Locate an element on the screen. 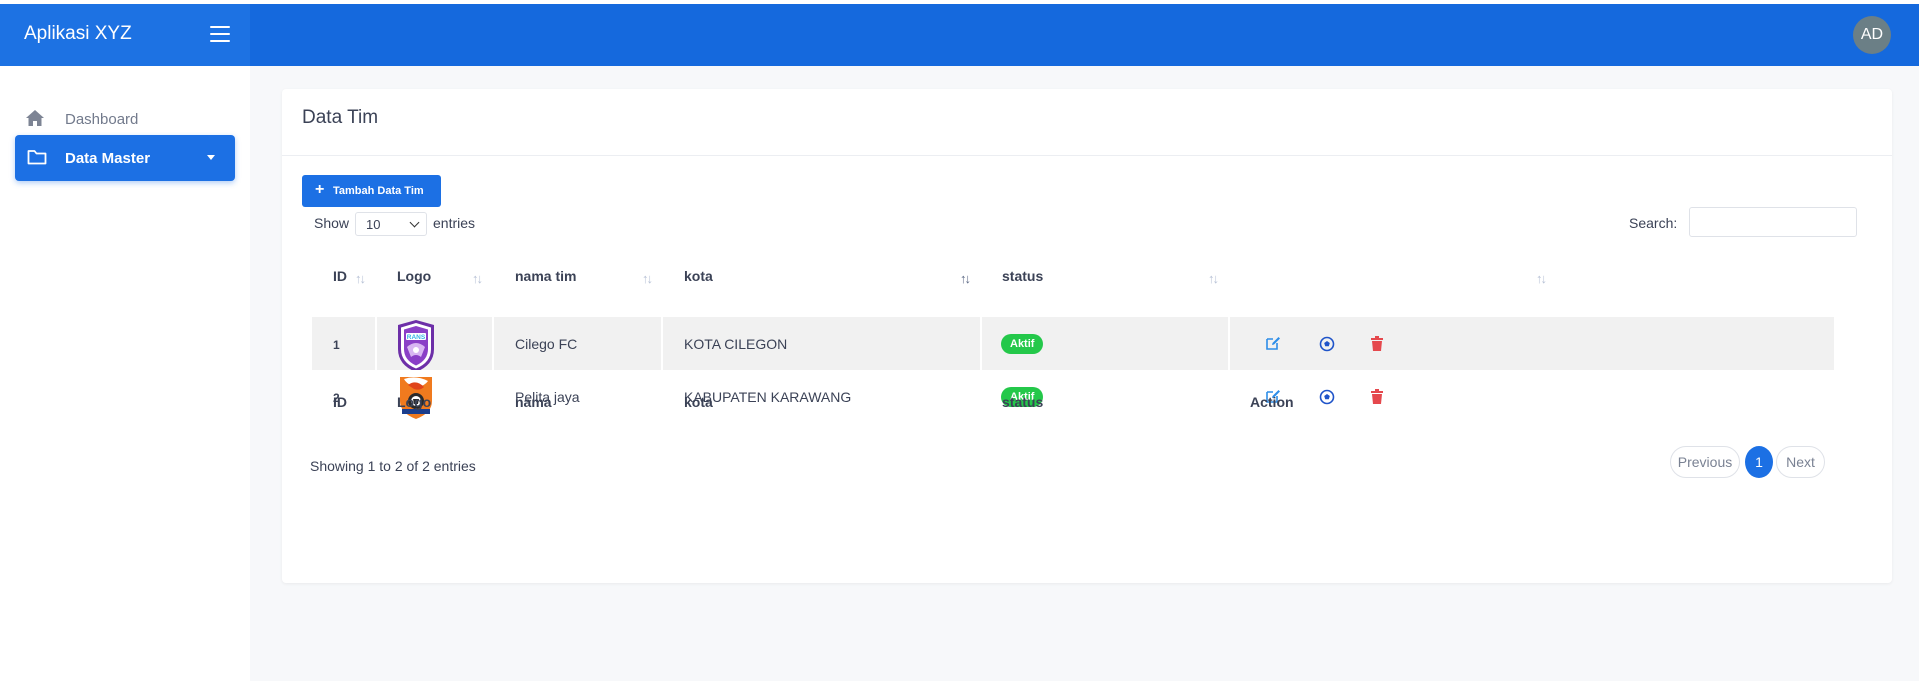 Image resolution: width=1919 pixels, height=681 pixels. home-icon is located at coordinates (35, 120).